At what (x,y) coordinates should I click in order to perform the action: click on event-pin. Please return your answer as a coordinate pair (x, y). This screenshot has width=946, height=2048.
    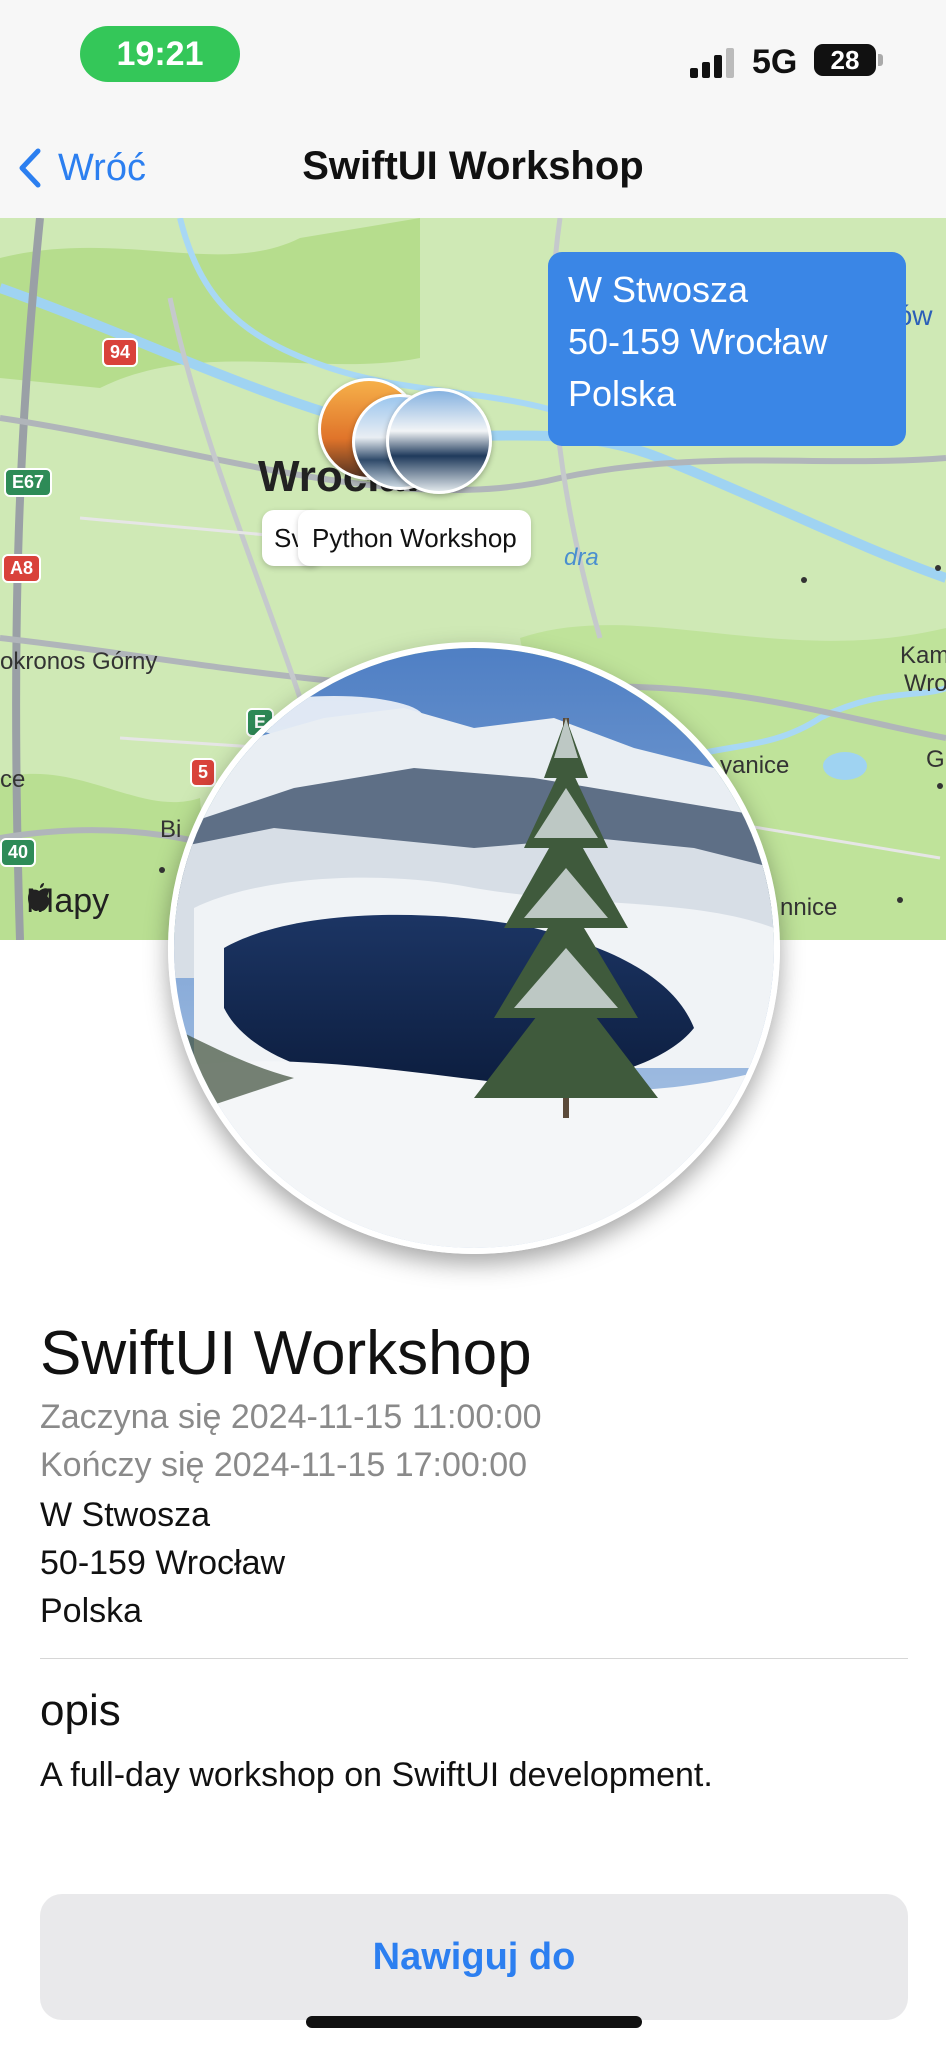
    Looking at the image, I should click on (439, 441).